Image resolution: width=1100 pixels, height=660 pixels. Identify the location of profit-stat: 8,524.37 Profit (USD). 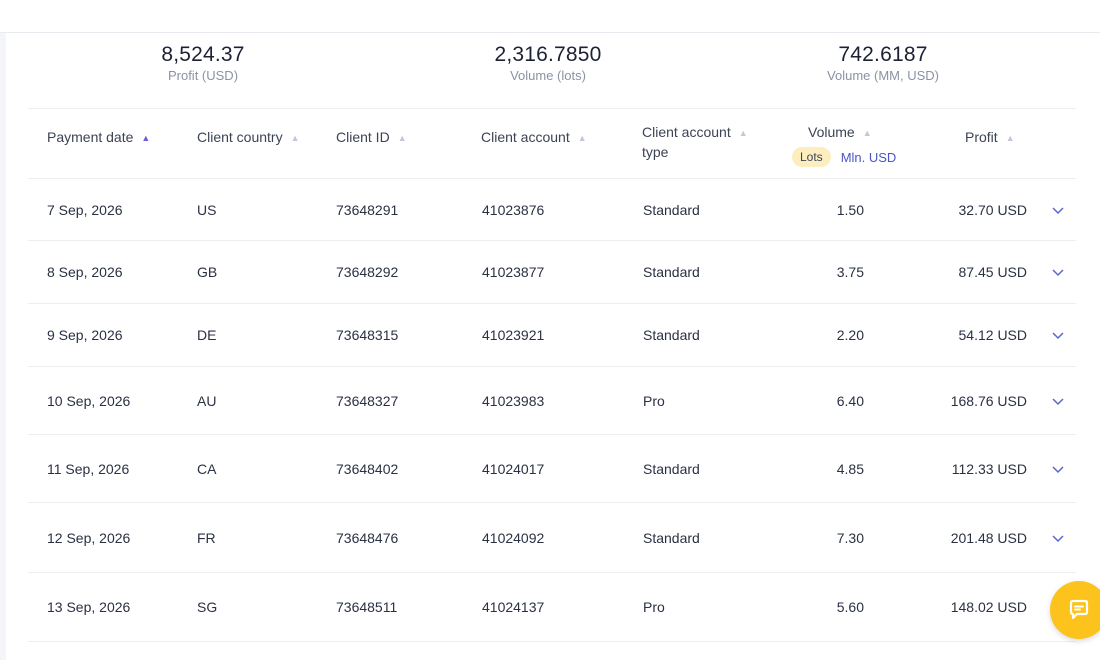
(203, 63).